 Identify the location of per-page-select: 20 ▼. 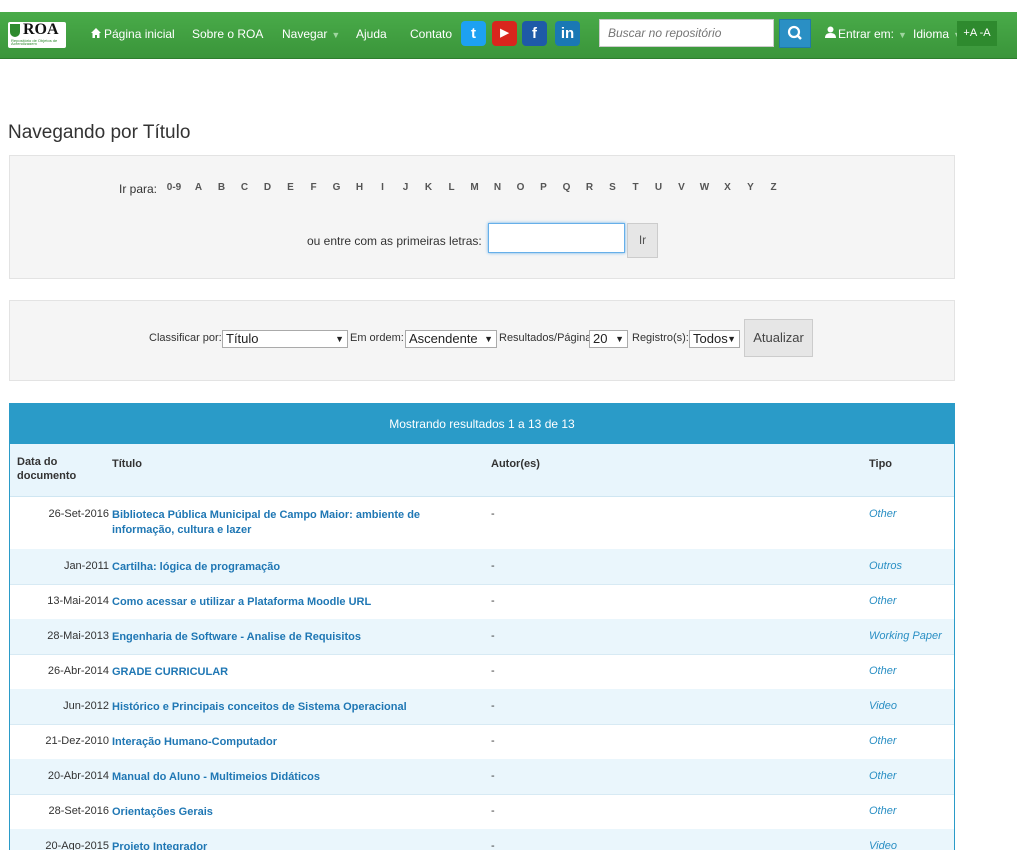
(608, 339).